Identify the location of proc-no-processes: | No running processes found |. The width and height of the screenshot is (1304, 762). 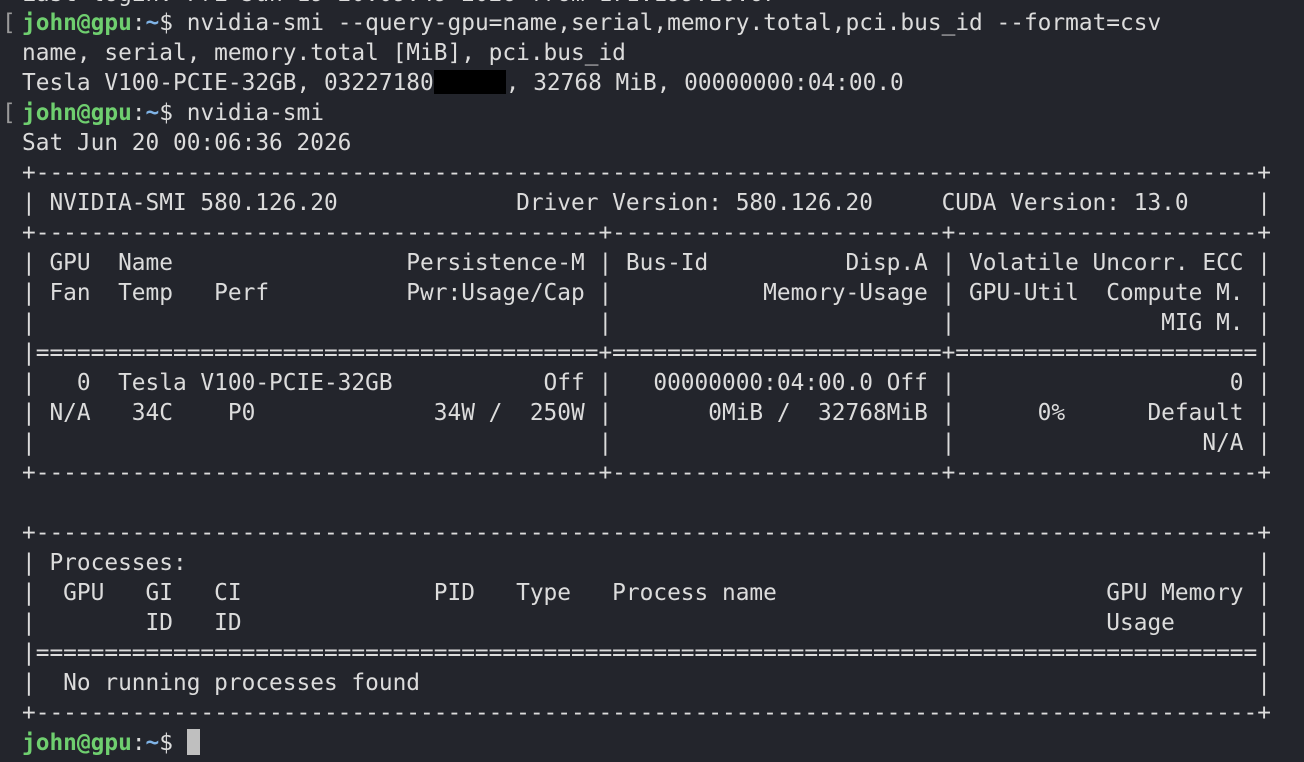
(646, 683).